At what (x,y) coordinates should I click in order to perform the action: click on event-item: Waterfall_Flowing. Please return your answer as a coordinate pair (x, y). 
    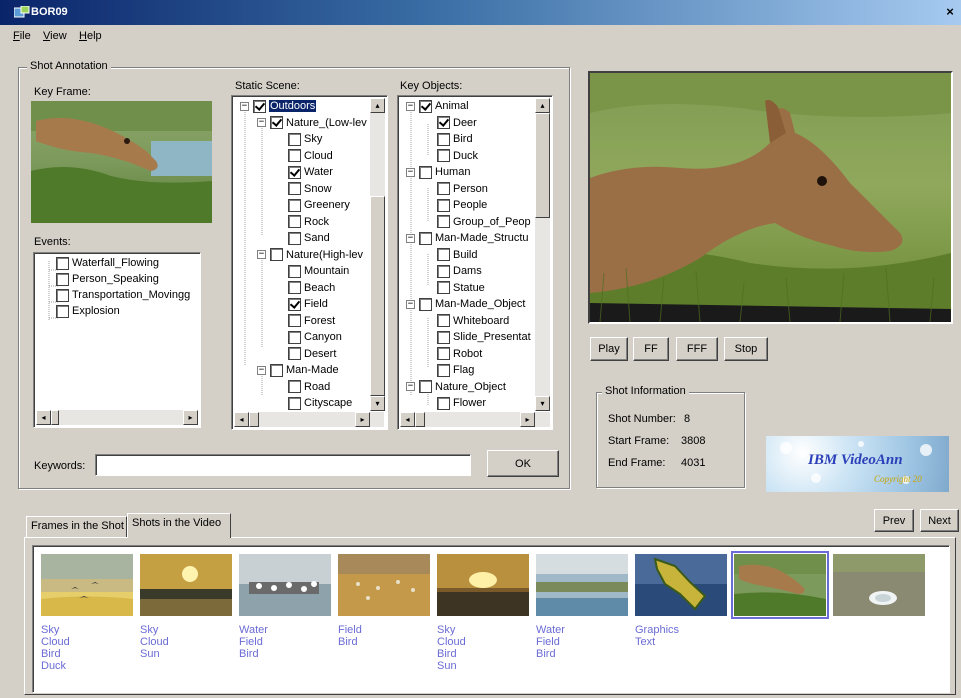
    Looking at the image, I should click on (107, 263).